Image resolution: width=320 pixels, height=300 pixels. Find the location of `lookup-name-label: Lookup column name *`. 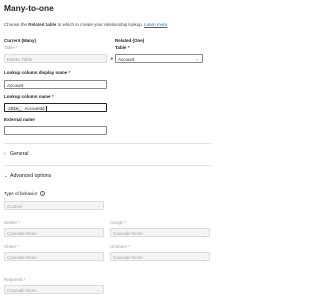

lookup-name-label: Lookup column name * is located at coordinates (29, 96).